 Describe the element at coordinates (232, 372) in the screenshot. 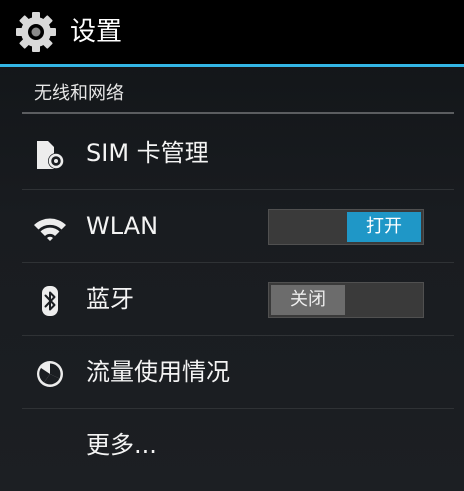

I see `data-usage-item: 流量使用情况` at that location.